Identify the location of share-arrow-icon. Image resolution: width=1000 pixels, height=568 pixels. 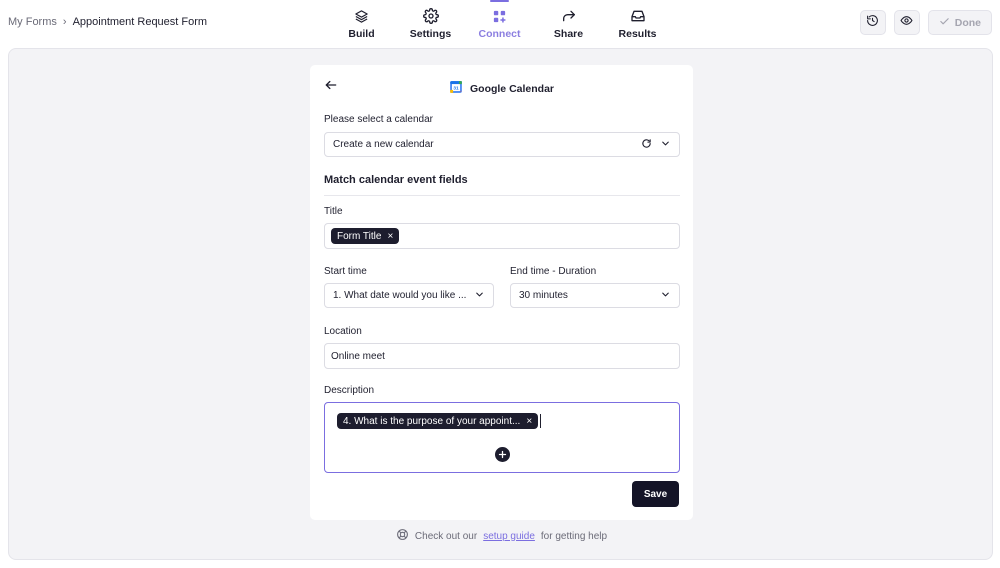
(569, 16).